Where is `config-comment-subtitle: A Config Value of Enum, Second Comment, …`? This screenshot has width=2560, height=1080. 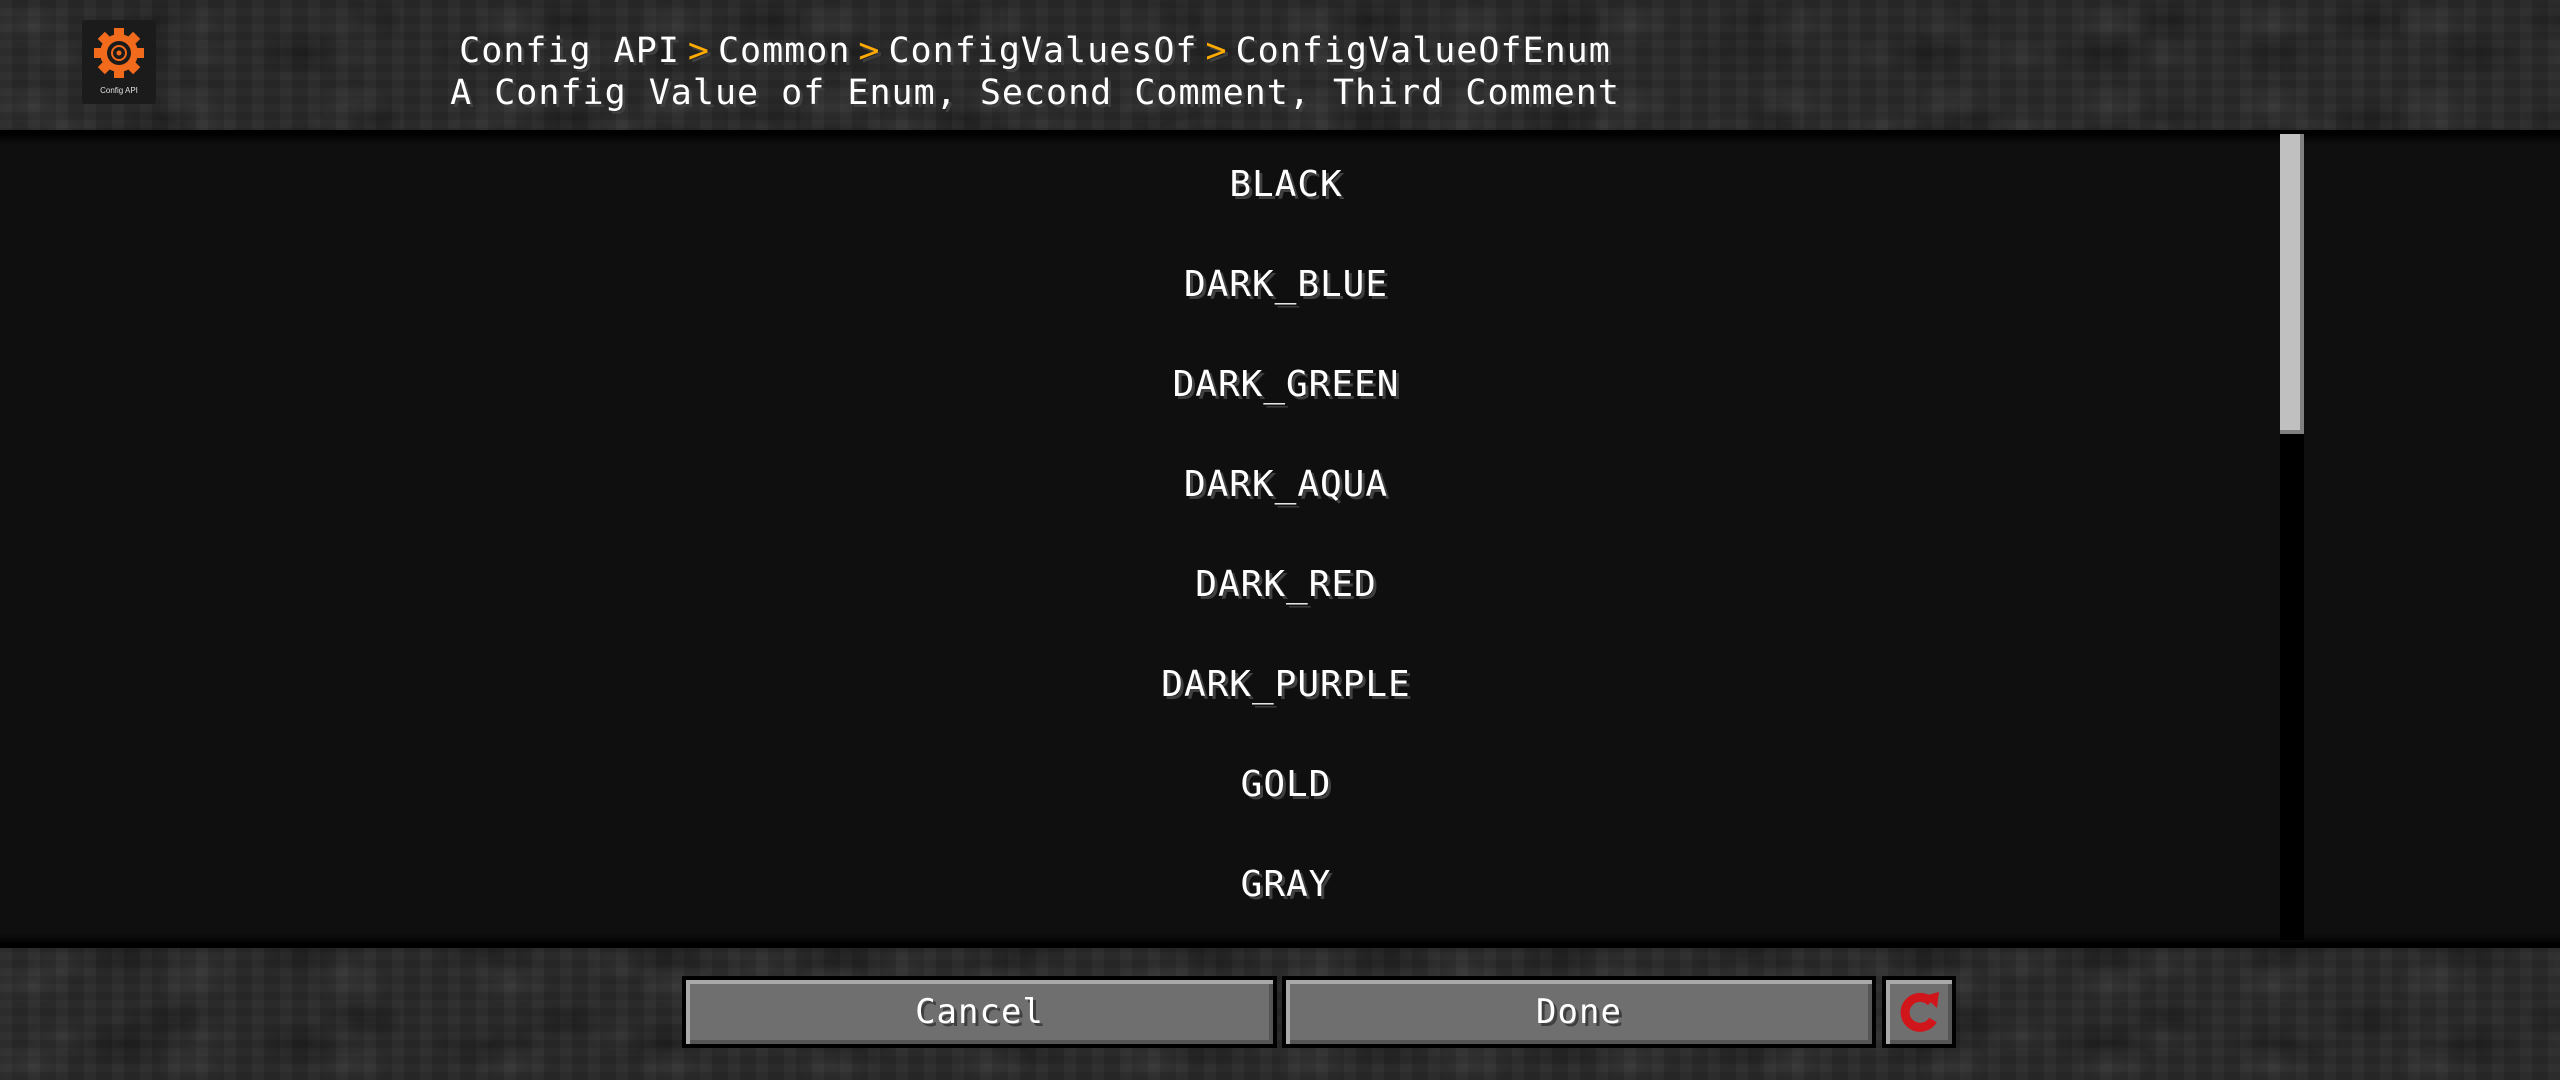 config-comment-subtitle: A Config Value of Enum, Second Comment, … is located at coordinates (1035, 93).